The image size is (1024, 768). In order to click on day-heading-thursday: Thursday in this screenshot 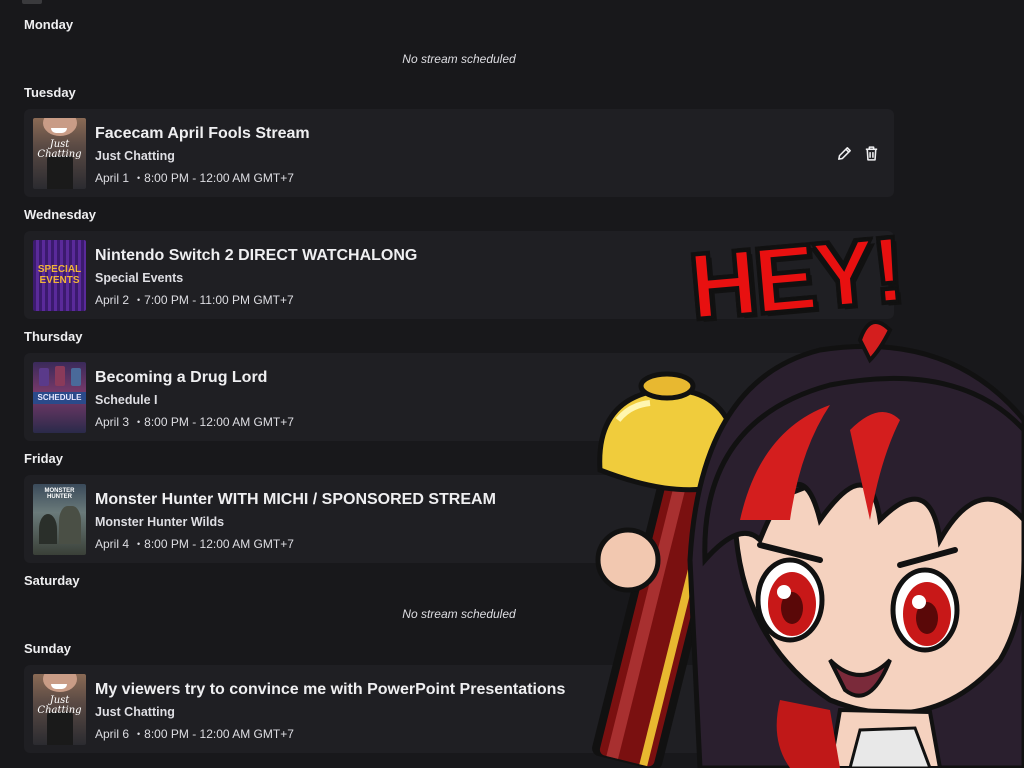, I will do `click(53, 336)`.